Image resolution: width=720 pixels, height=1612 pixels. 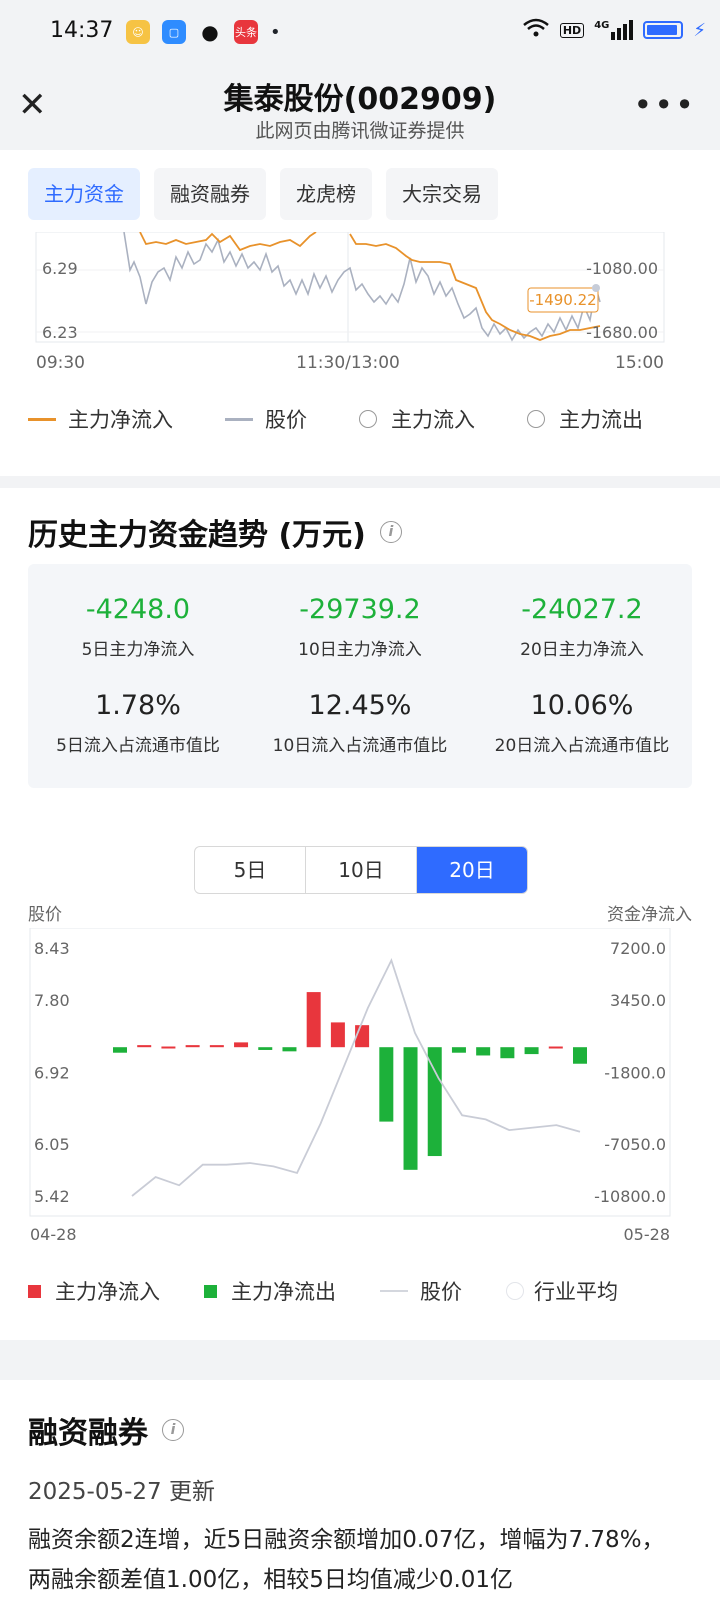 I want to click on legend-outflow: 主力流出, so click(x=585, y=419).